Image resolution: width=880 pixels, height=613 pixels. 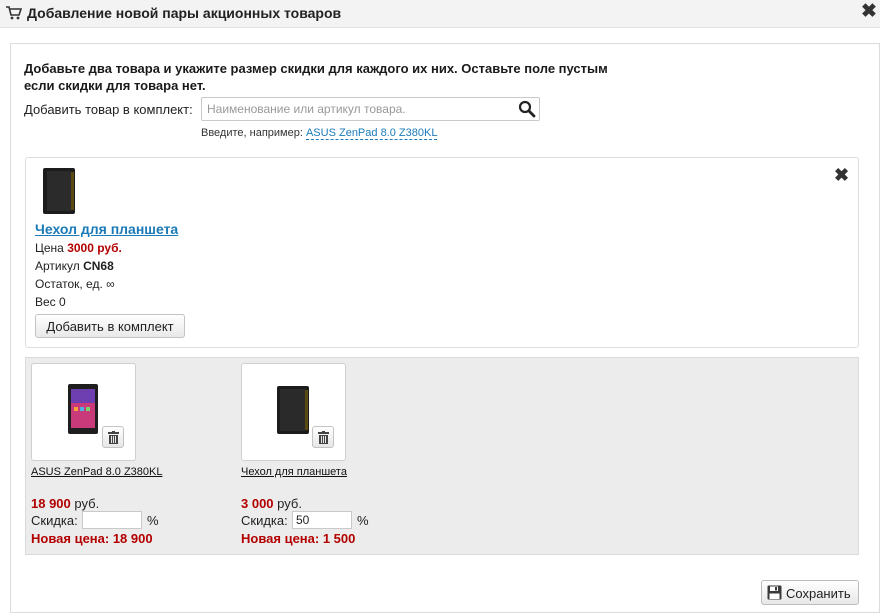 What do you see at coordinates (252, 133) in the screenshot?
I see `hint-prefix: Введите, например:` at bounding box center [252, 133].